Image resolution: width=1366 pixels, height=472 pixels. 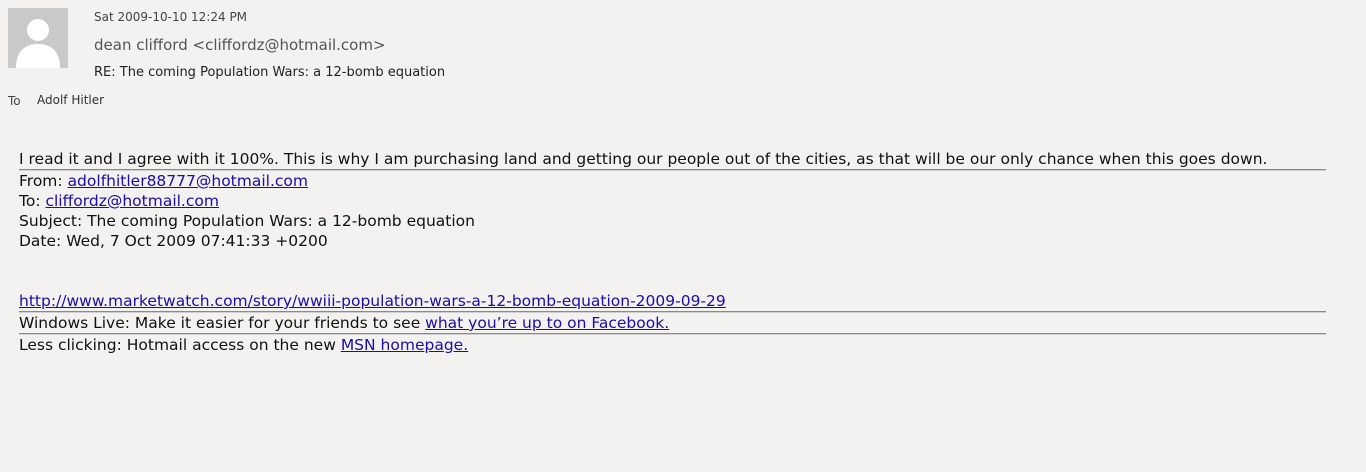 What do you see at coordinates (173, 241) in the screenshot?
I see `quoted-date-line: Date: Wed, 7 Oct 2009 07:41:33 +0200` at bounding box center [173, 241].